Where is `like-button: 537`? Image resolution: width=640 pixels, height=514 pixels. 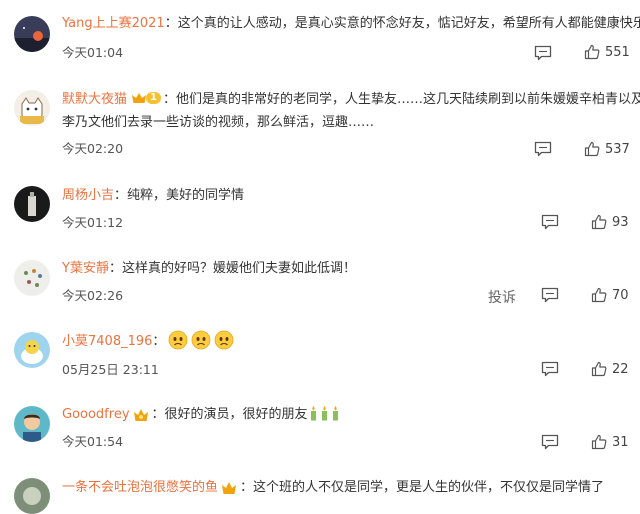 like-button: 537 is located at coordinates (607, 149).